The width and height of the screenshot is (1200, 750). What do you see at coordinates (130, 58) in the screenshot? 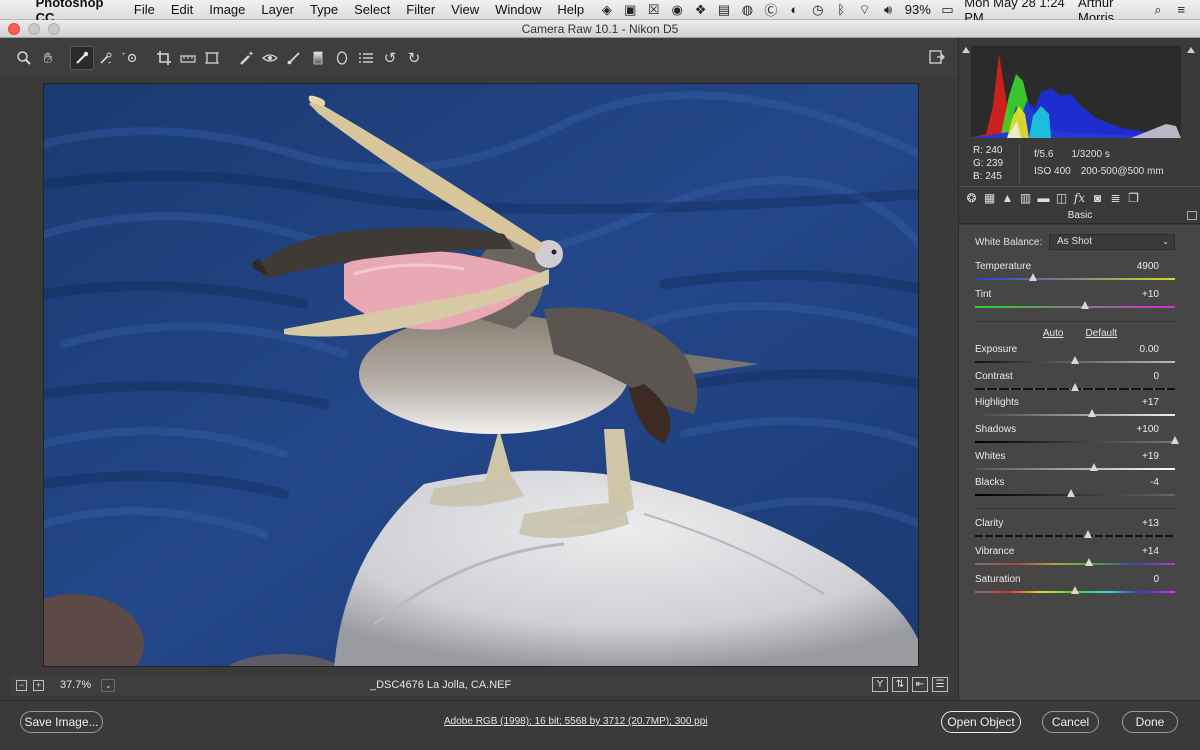
I see `targeted-adjustment-tool-icon: +` at bounding box center [130, 58].